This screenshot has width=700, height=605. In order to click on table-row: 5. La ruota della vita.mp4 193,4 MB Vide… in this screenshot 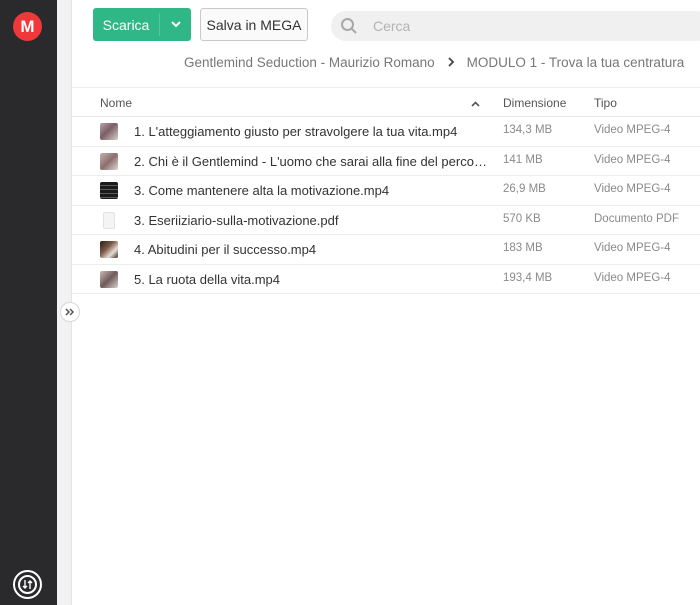, I will do `click(386, 279)`.